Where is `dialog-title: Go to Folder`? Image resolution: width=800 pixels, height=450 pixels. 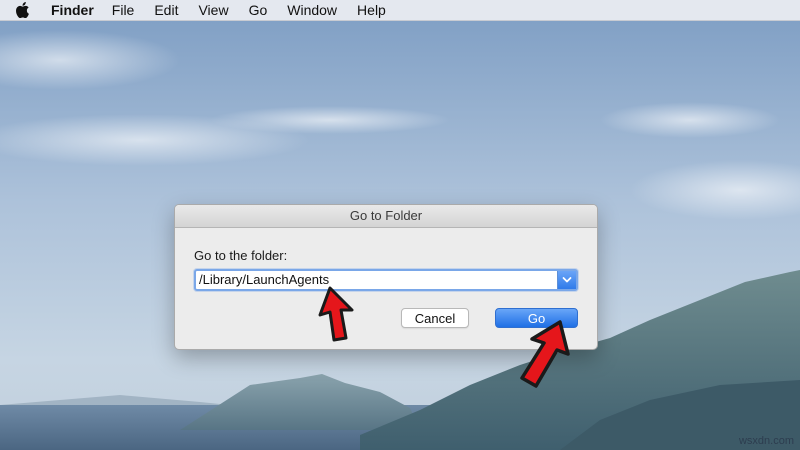 dialog-title: Go to Folder is located at coordinates (386, 216).